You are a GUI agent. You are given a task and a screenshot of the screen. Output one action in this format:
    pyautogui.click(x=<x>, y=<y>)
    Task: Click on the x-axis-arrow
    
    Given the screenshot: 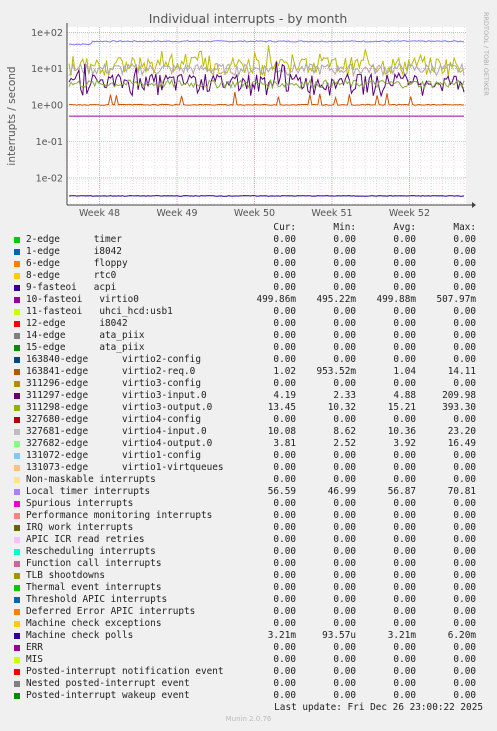 What is the action you would take?
    pyautogui.click(x=474, y=205)
    